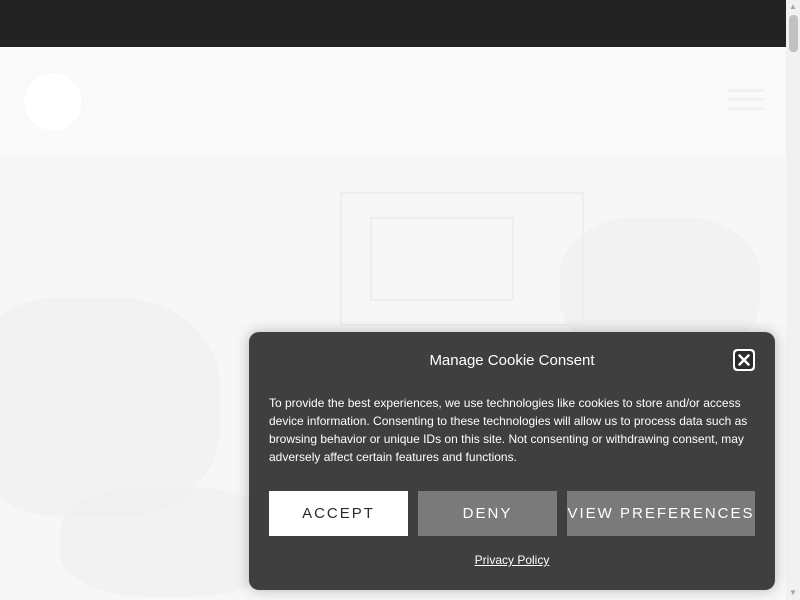  Describe the element at coordinates (512, 360) in the screenshot. I see `dialog-title: Manage Cookie Consent` at that location.